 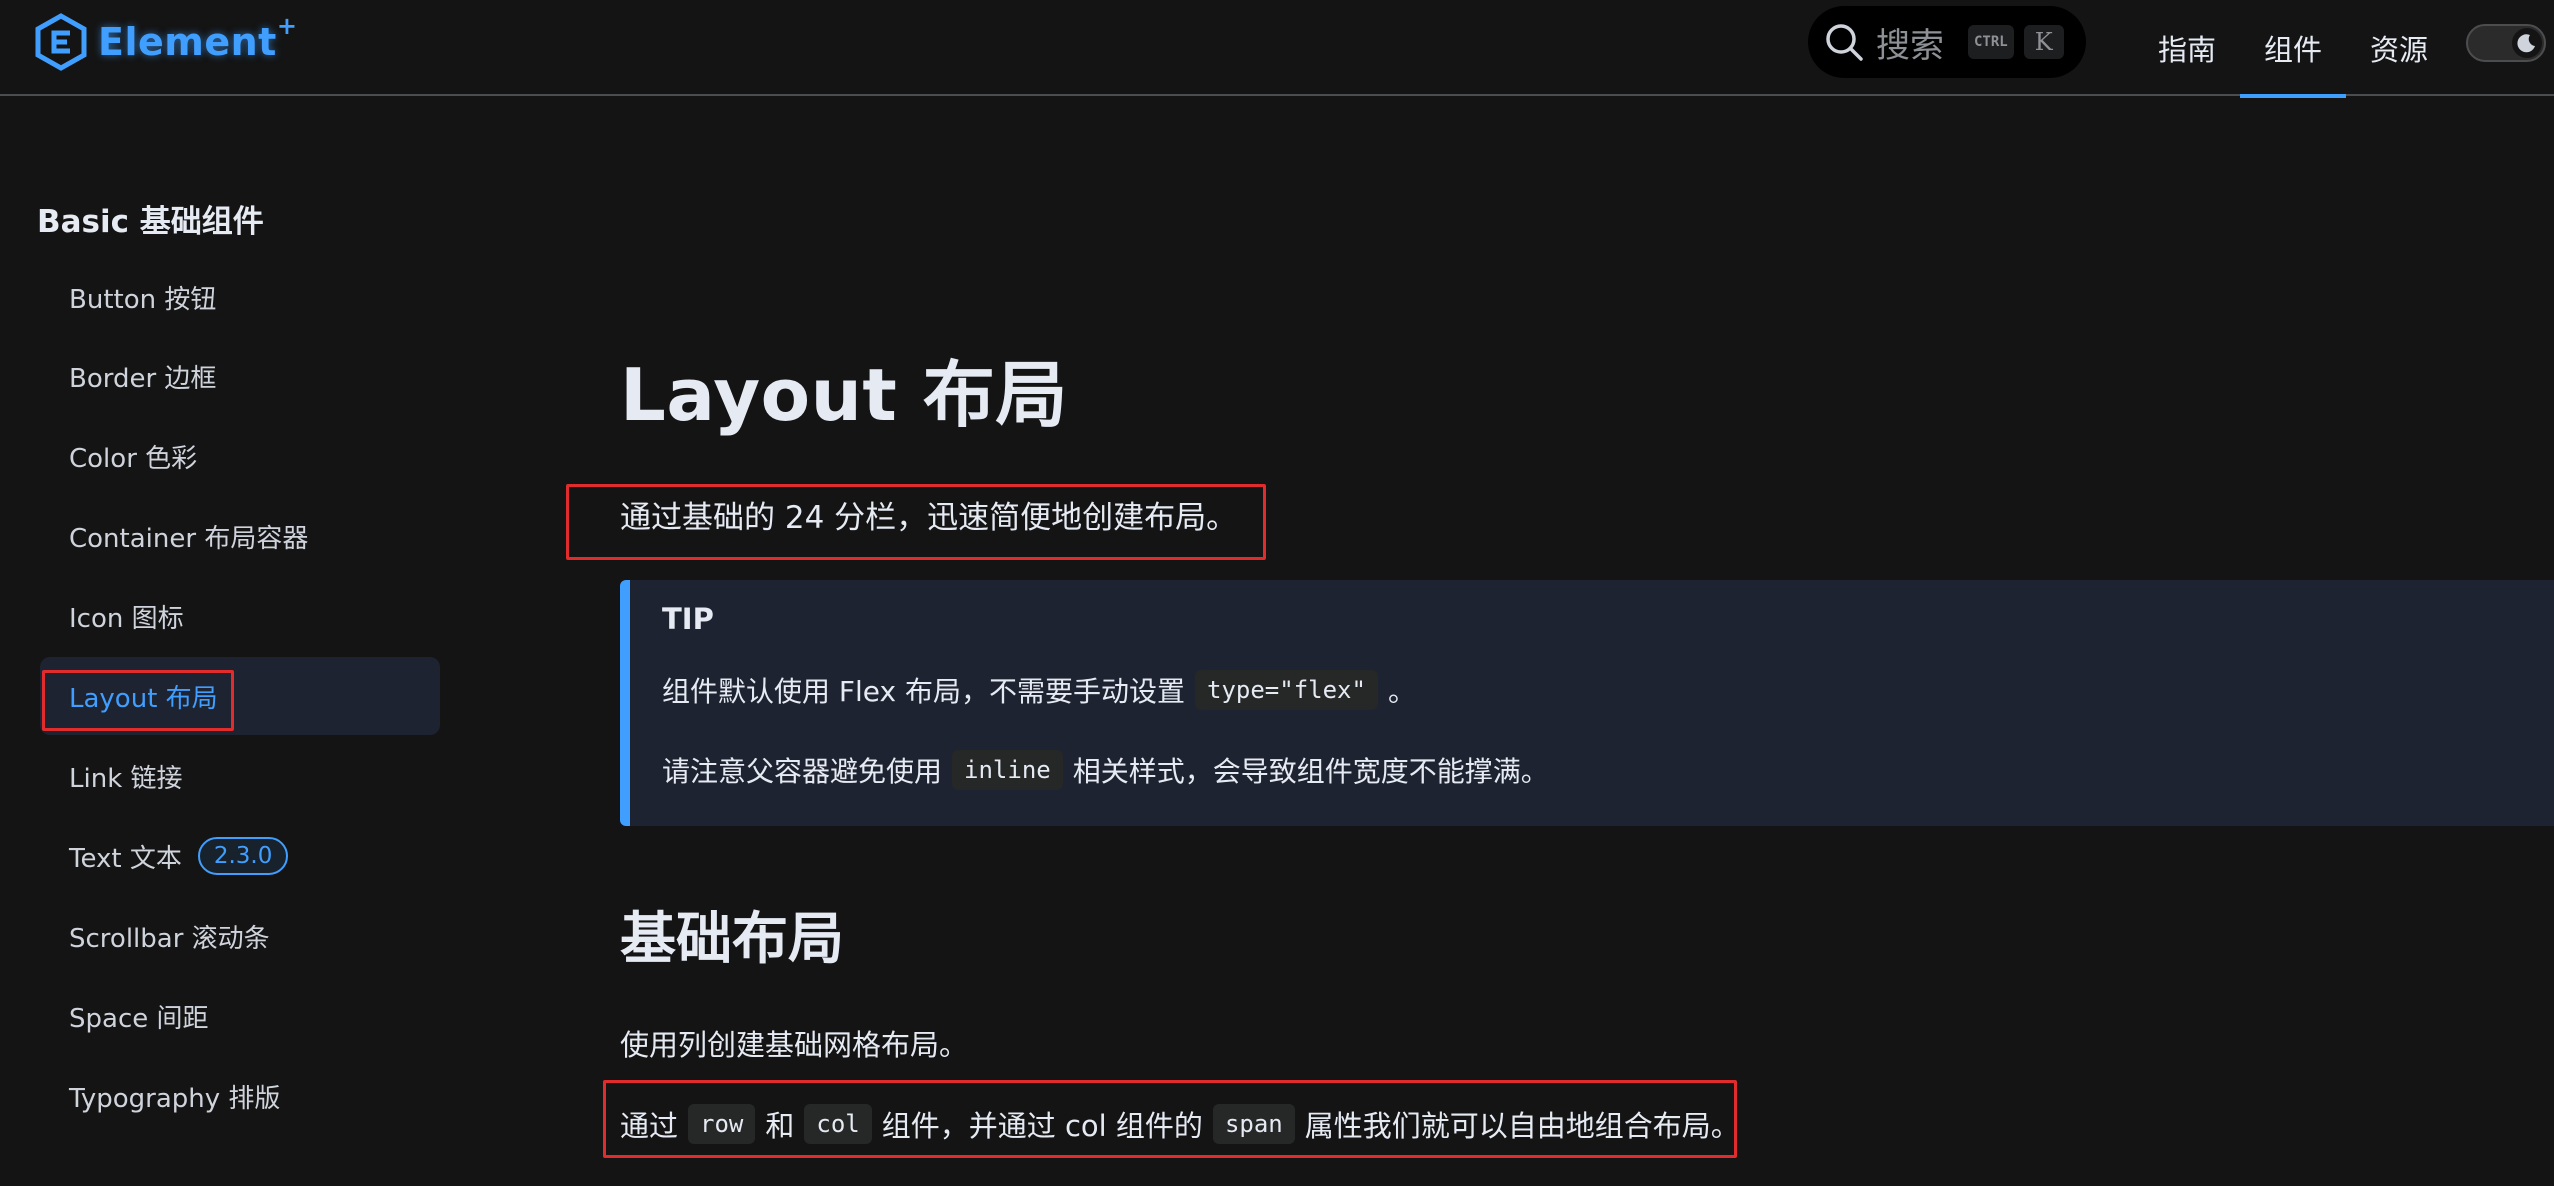 I want to click on tip-text: 。, so click(x=1401, y=691).